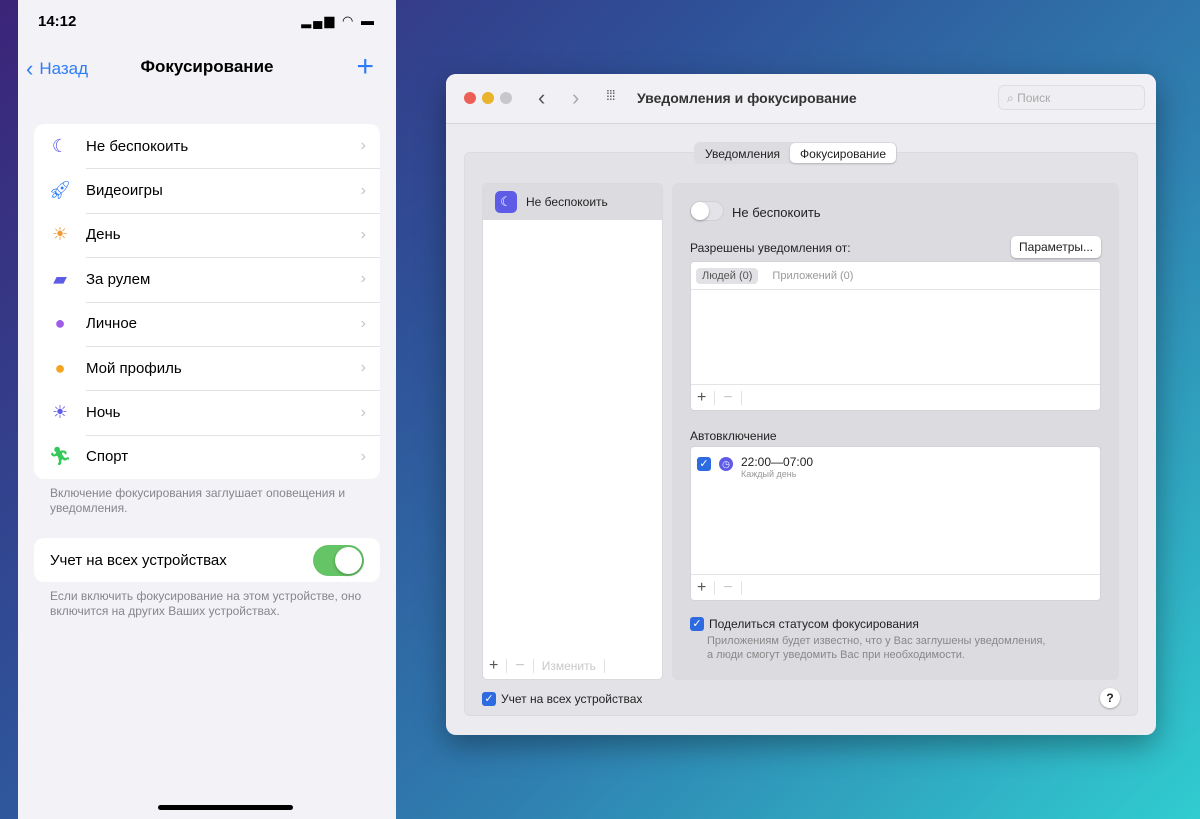  What do you see at coordinates (575, 98) in the screenshot?
I see `forward-arrow-icon: ›` at bounding box center [575, 98].